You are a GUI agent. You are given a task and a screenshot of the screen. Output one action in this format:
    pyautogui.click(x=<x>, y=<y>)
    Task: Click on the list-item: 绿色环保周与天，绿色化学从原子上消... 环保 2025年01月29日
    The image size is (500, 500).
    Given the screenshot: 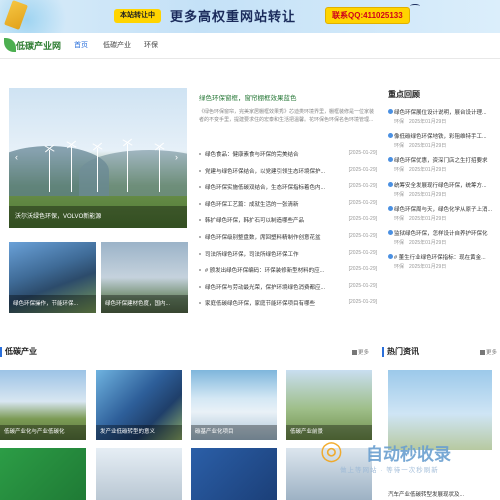 What is the action you would take?
    pyautogui.click(x=440, y=217)
    